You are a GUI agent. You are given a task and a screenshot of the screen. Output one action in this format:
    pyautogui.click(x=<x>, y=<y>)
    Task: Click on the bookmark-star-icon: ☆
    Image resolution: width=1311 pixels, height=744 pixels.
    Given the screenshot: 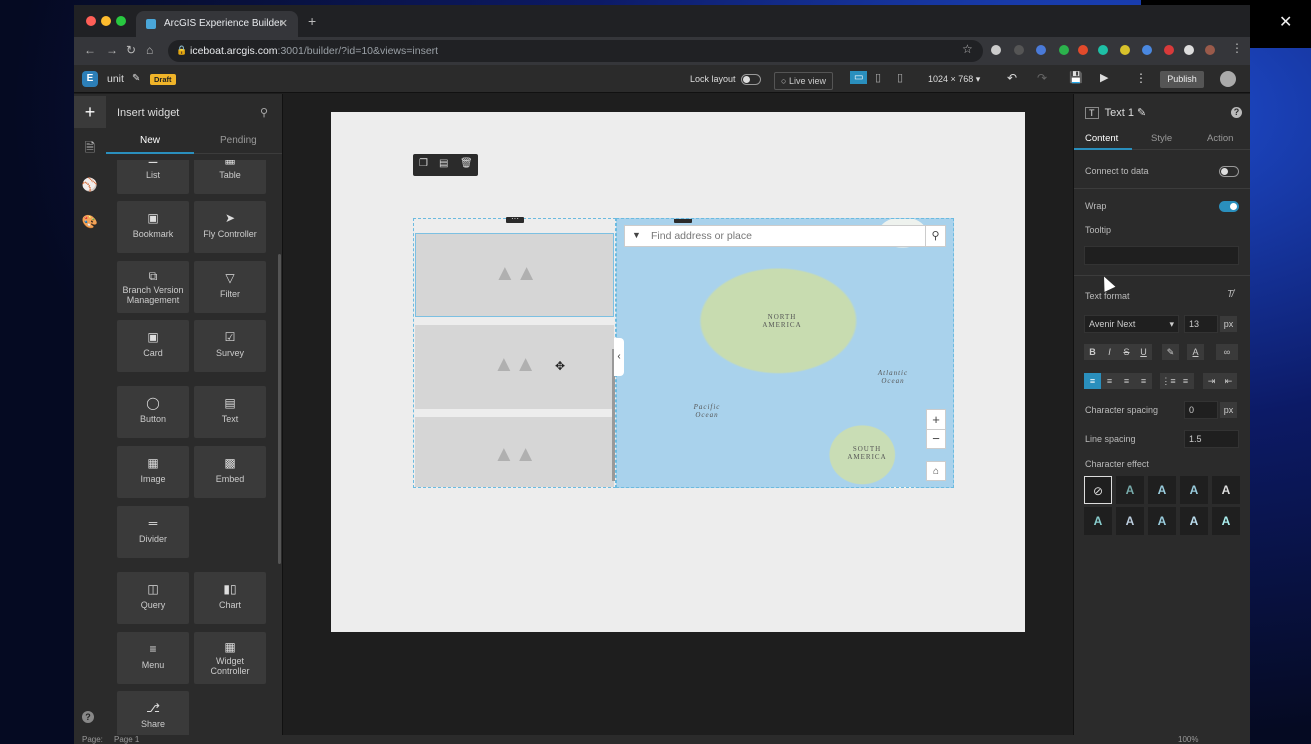 What is the action you would take?
    pyautogui.click(x=967, y=49)
    